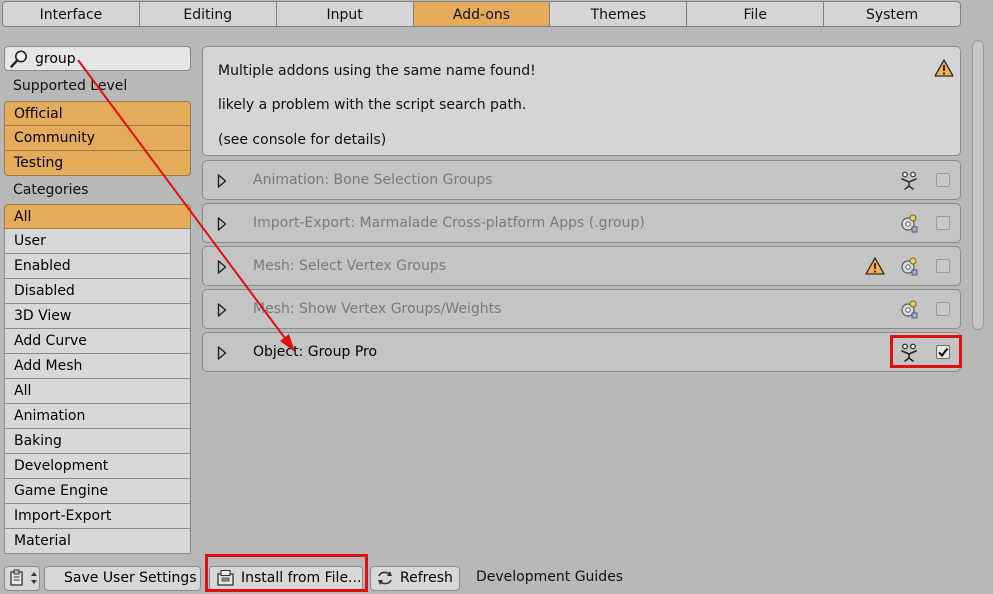 The height and width of the screenshot is (594, 993). Describe the element at coordinates (97, 316) in the screenshot. I see `category-item-3d-view: 3D View` at that location.